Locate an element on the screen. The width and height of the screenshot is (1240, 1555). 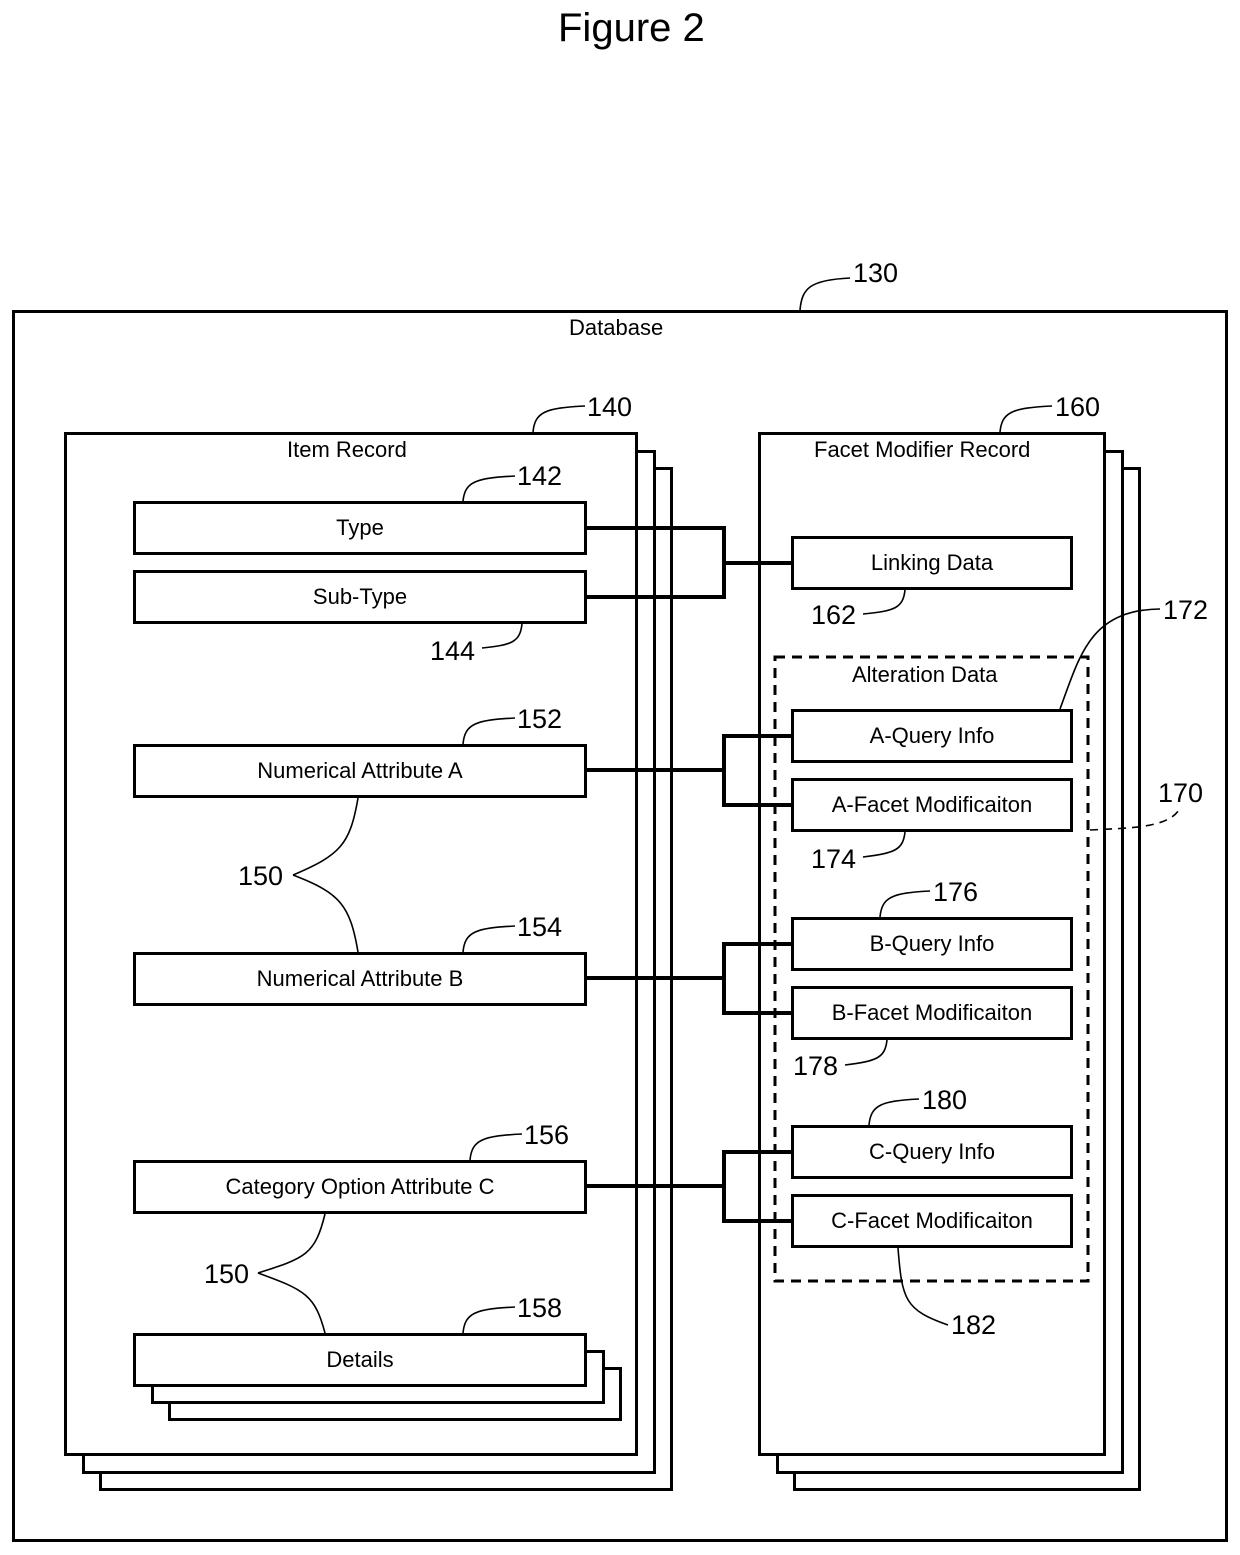
ref-174: 174 is located at coordinates (834, 859).